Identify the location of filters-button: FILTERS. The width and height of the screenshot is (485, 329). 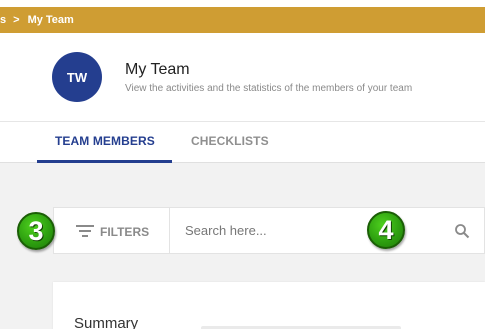
(112, 230).